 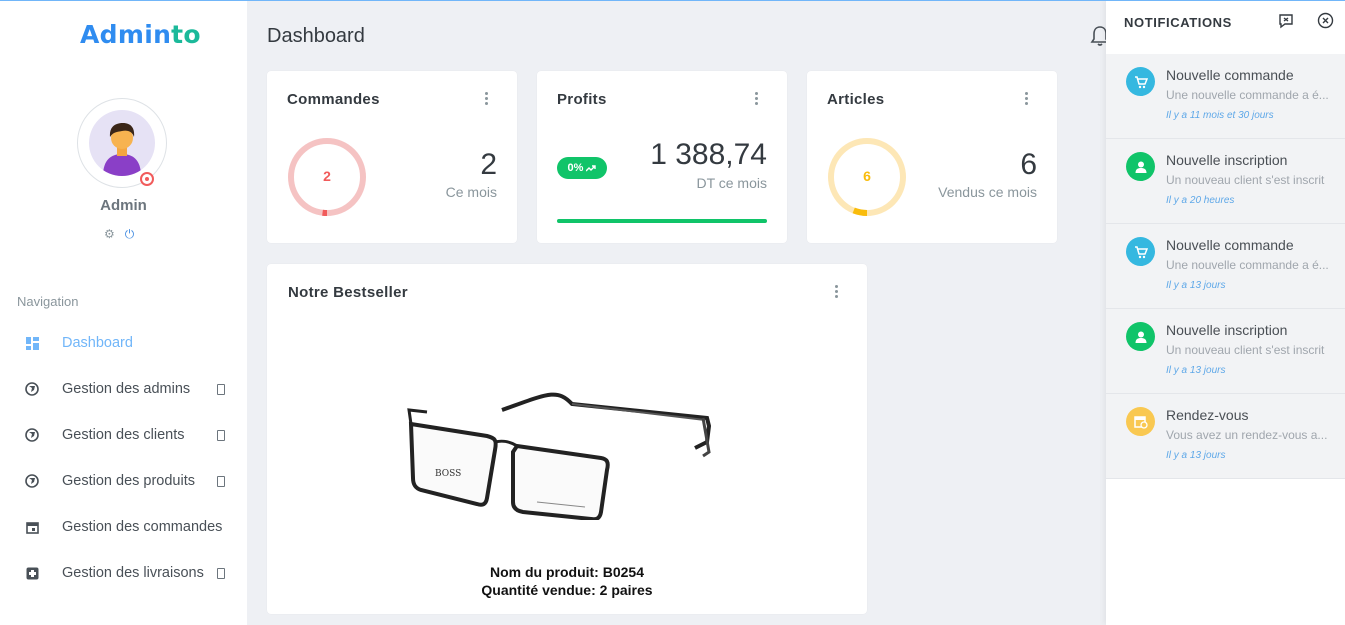 I want to click on top-accent-line, so click(x=672, y=0).